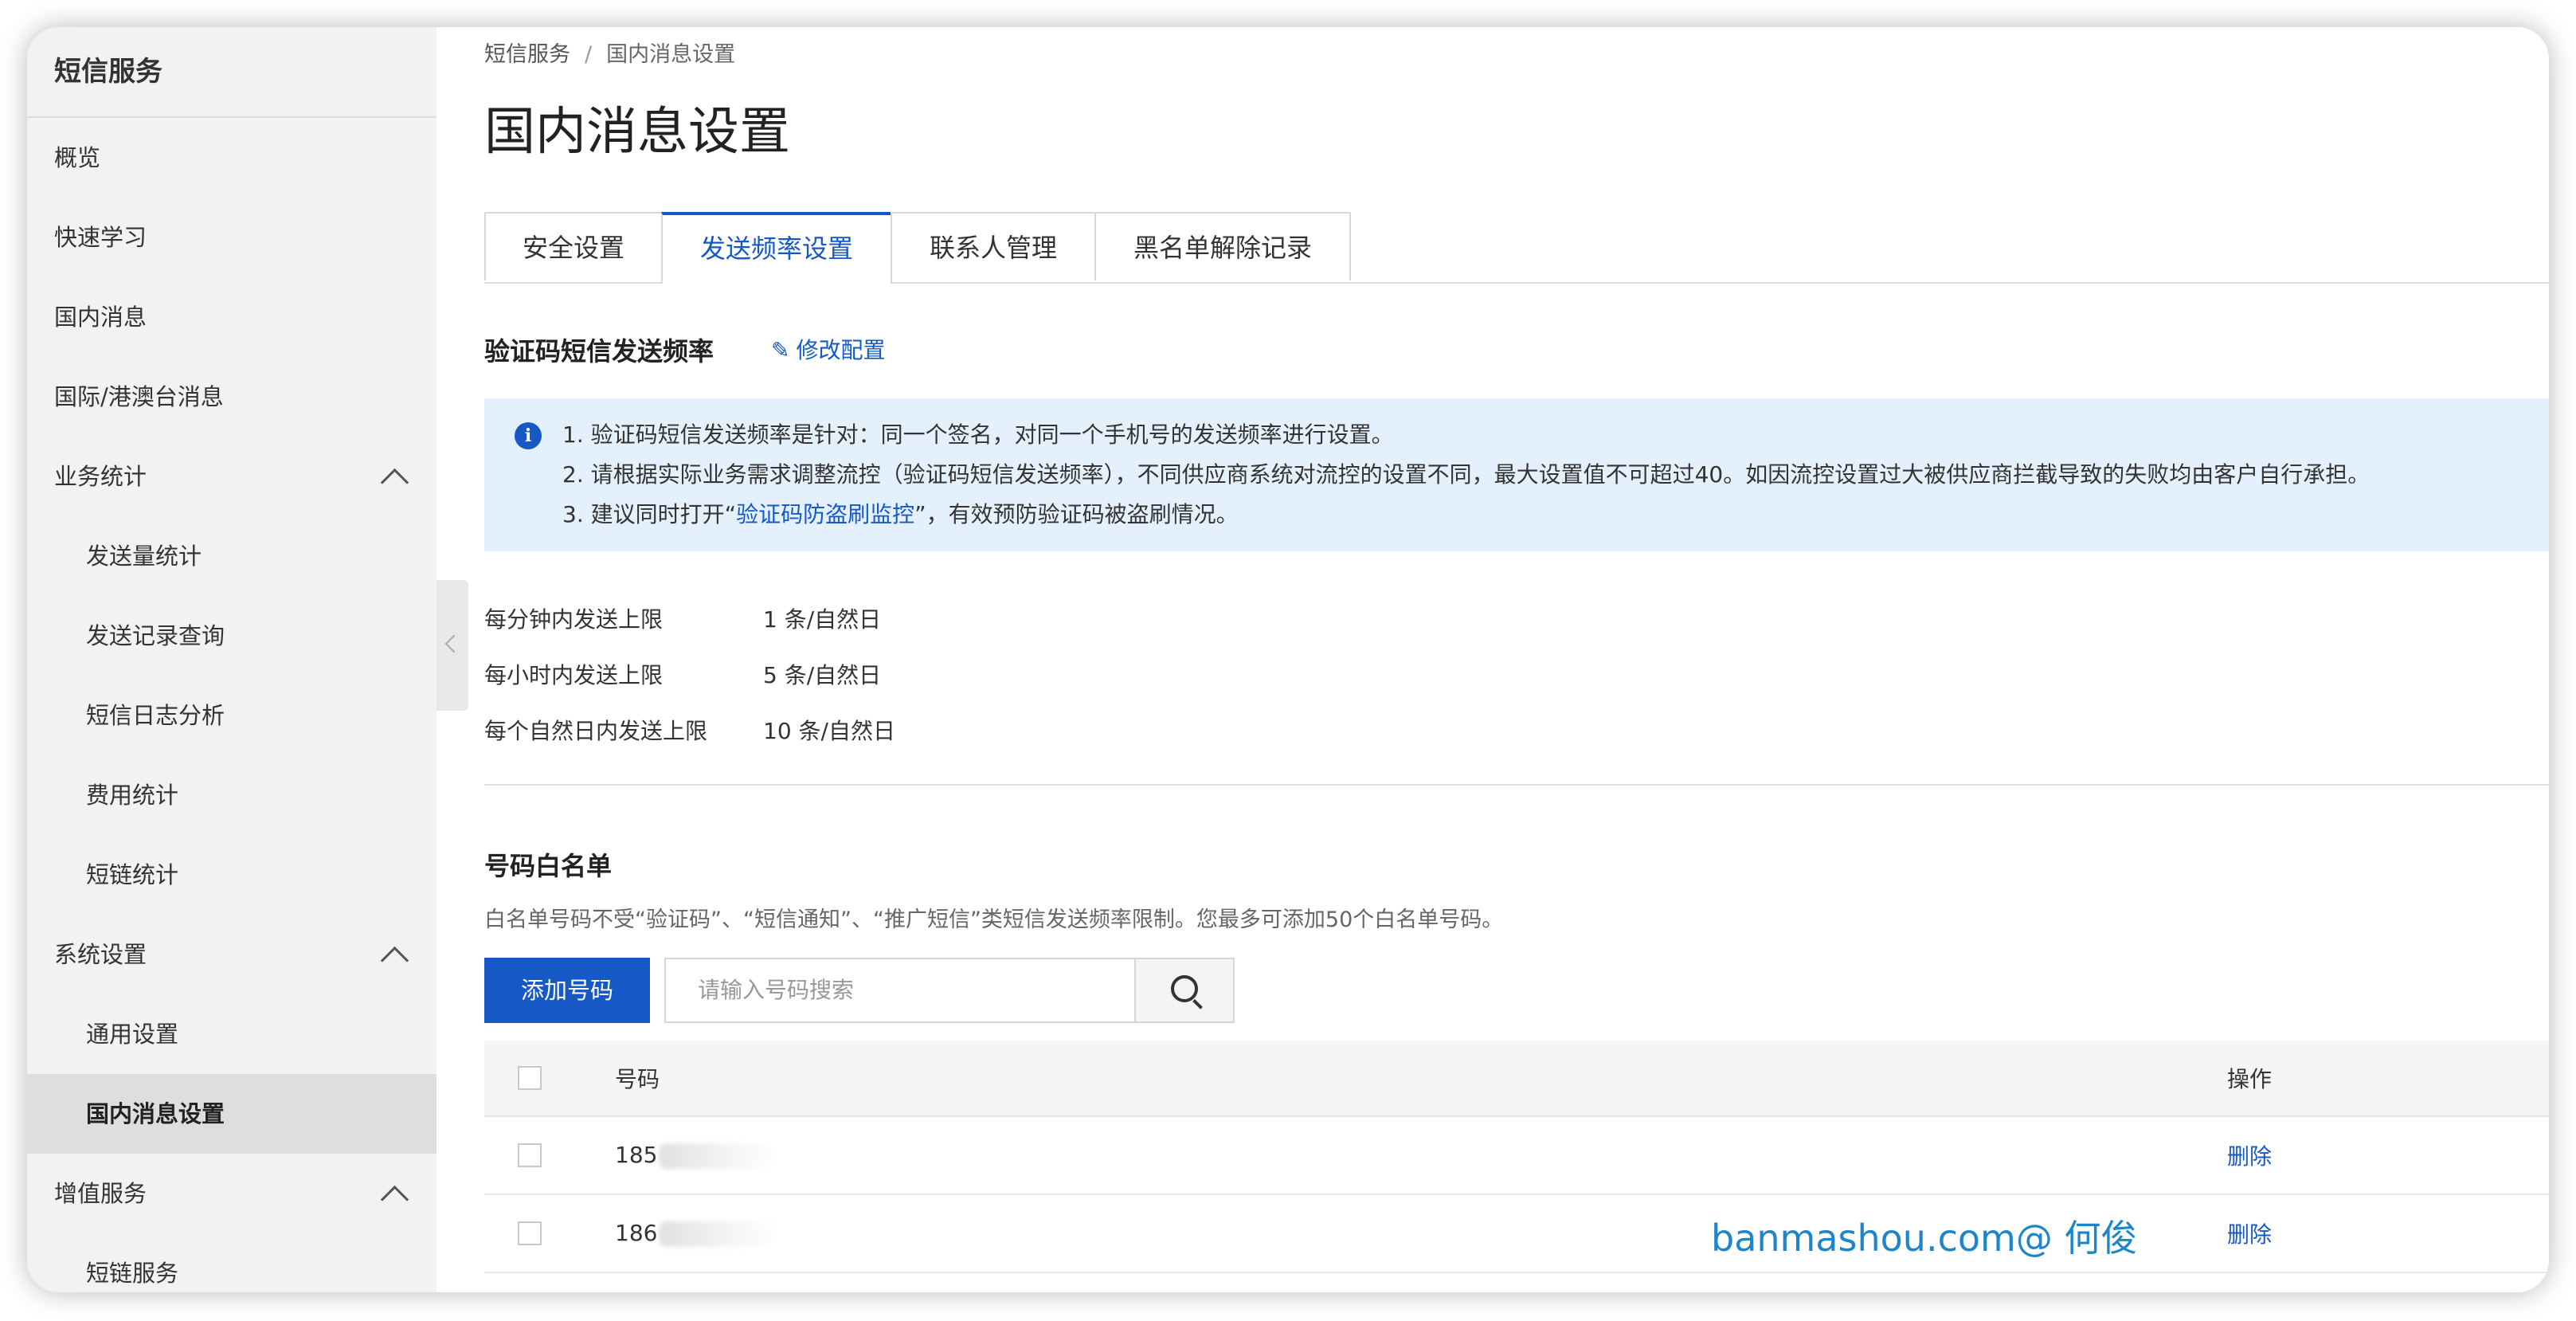 This screenshot has height=1321, width=2576. Describe the element at coordinates (978, 434) in the screenshot. I see `notice-line-1: 1. 验证码短信发送频率是针对：同一个签名，对同一个手机号的发送频率进行设置。` at that location.